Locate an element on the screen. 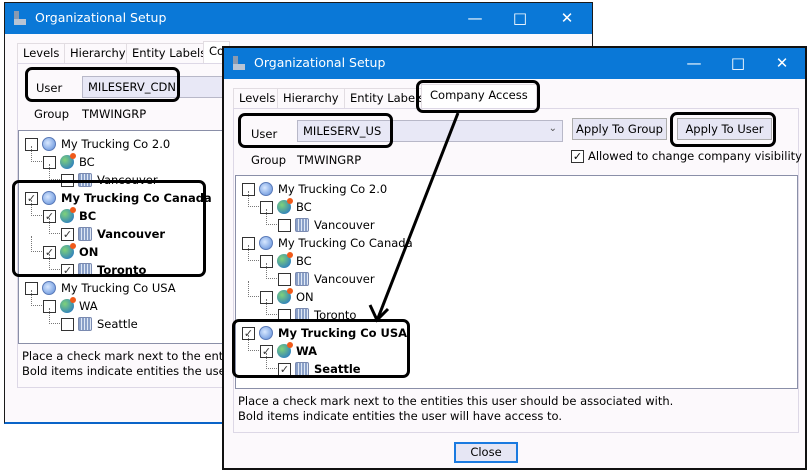 This screenshot has width=809, height=471. annotation-arrow is located at coordinates (414, 217).